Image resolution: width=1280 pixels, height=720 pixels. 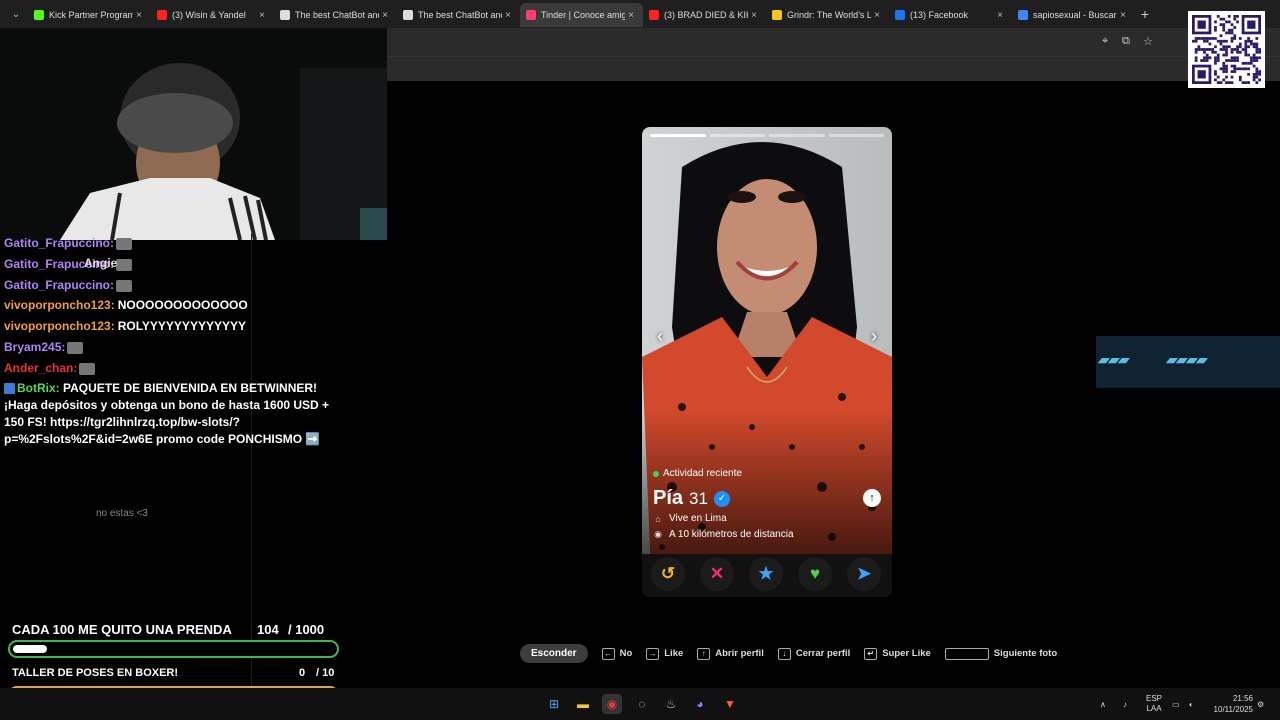 What do you see at coordinates (554, 653) in the screenshot?
I see `hide-shortcuts-button: Esconder` at bounding box center [554, 653].